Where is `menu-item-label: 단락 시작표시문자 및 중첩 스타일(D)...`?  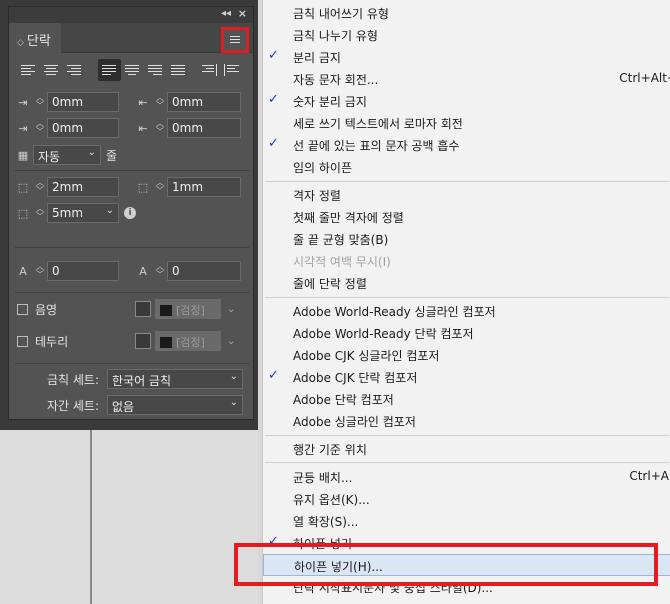
menu-item-label: 단락 시작표시문자 및 중첩 스타일(D)... is located at coordinates (393, 588).